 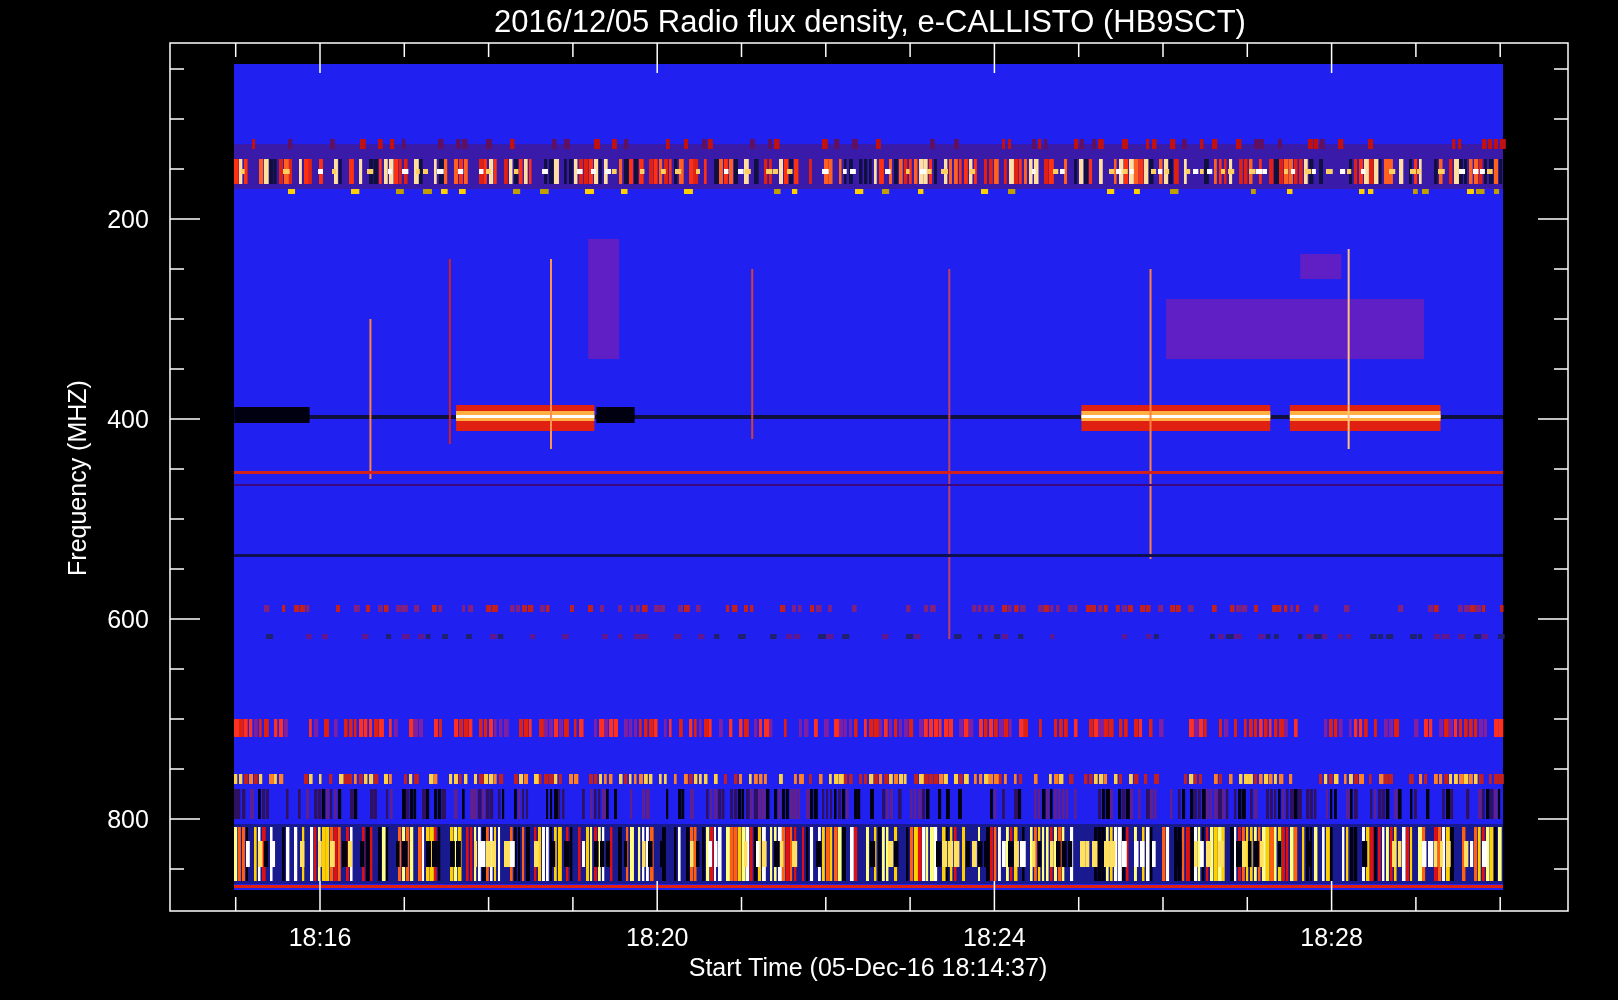 What do you see at coordinates (870, 21) in the screenshot?
I see `chart-title: 2016/12/05 Radio flux density, e-CALLISTO (HB9SCT)` at bounding box center [870, 21].